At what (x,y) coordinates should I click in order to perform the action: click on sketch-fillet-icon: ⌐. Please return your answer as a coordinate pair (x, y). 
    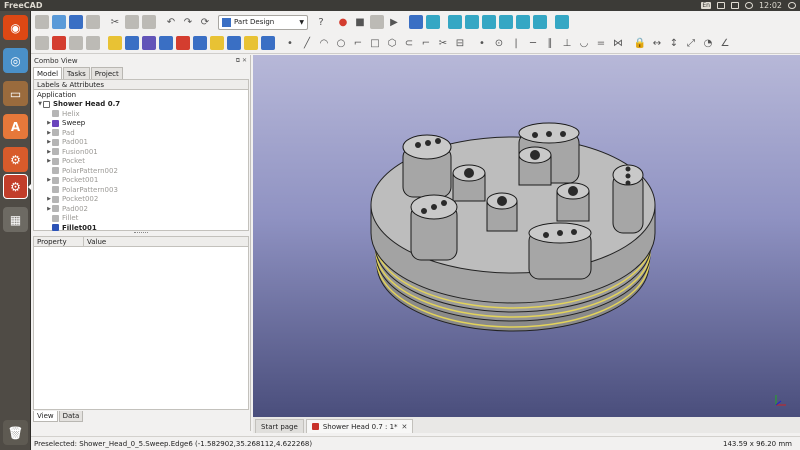
    Looking at the image, I should click on (426, 43).